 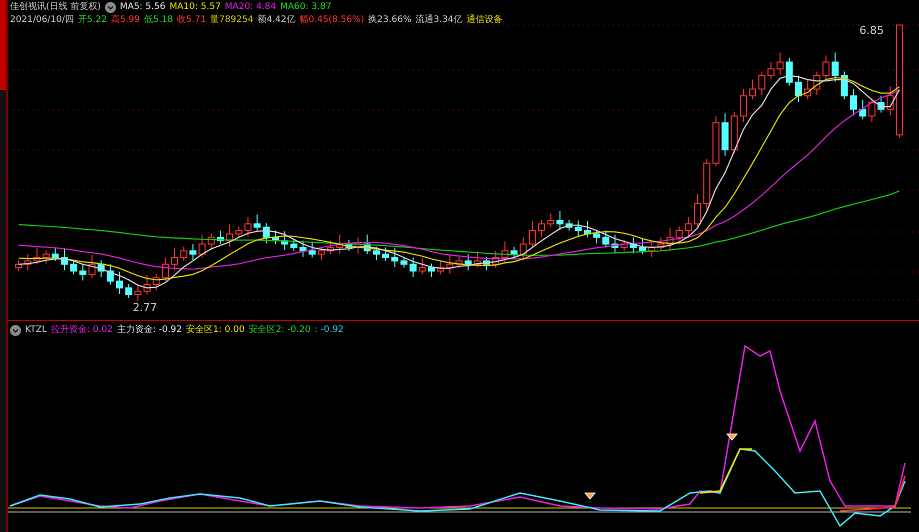 I want to click on indicator-name: KTZL, so click(x=36, y=330).